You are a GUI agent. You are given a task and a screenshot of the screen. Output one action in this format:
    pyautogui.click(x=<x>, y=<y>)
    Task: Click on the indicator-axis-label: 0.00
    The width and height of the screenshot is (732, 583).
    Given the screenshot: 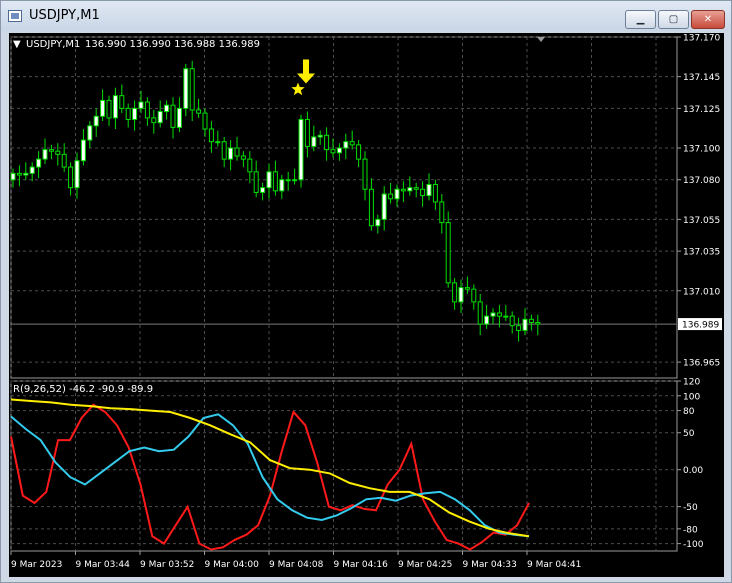 What is the action you would take?
    pyautogui.click(x=693, y=471)
    